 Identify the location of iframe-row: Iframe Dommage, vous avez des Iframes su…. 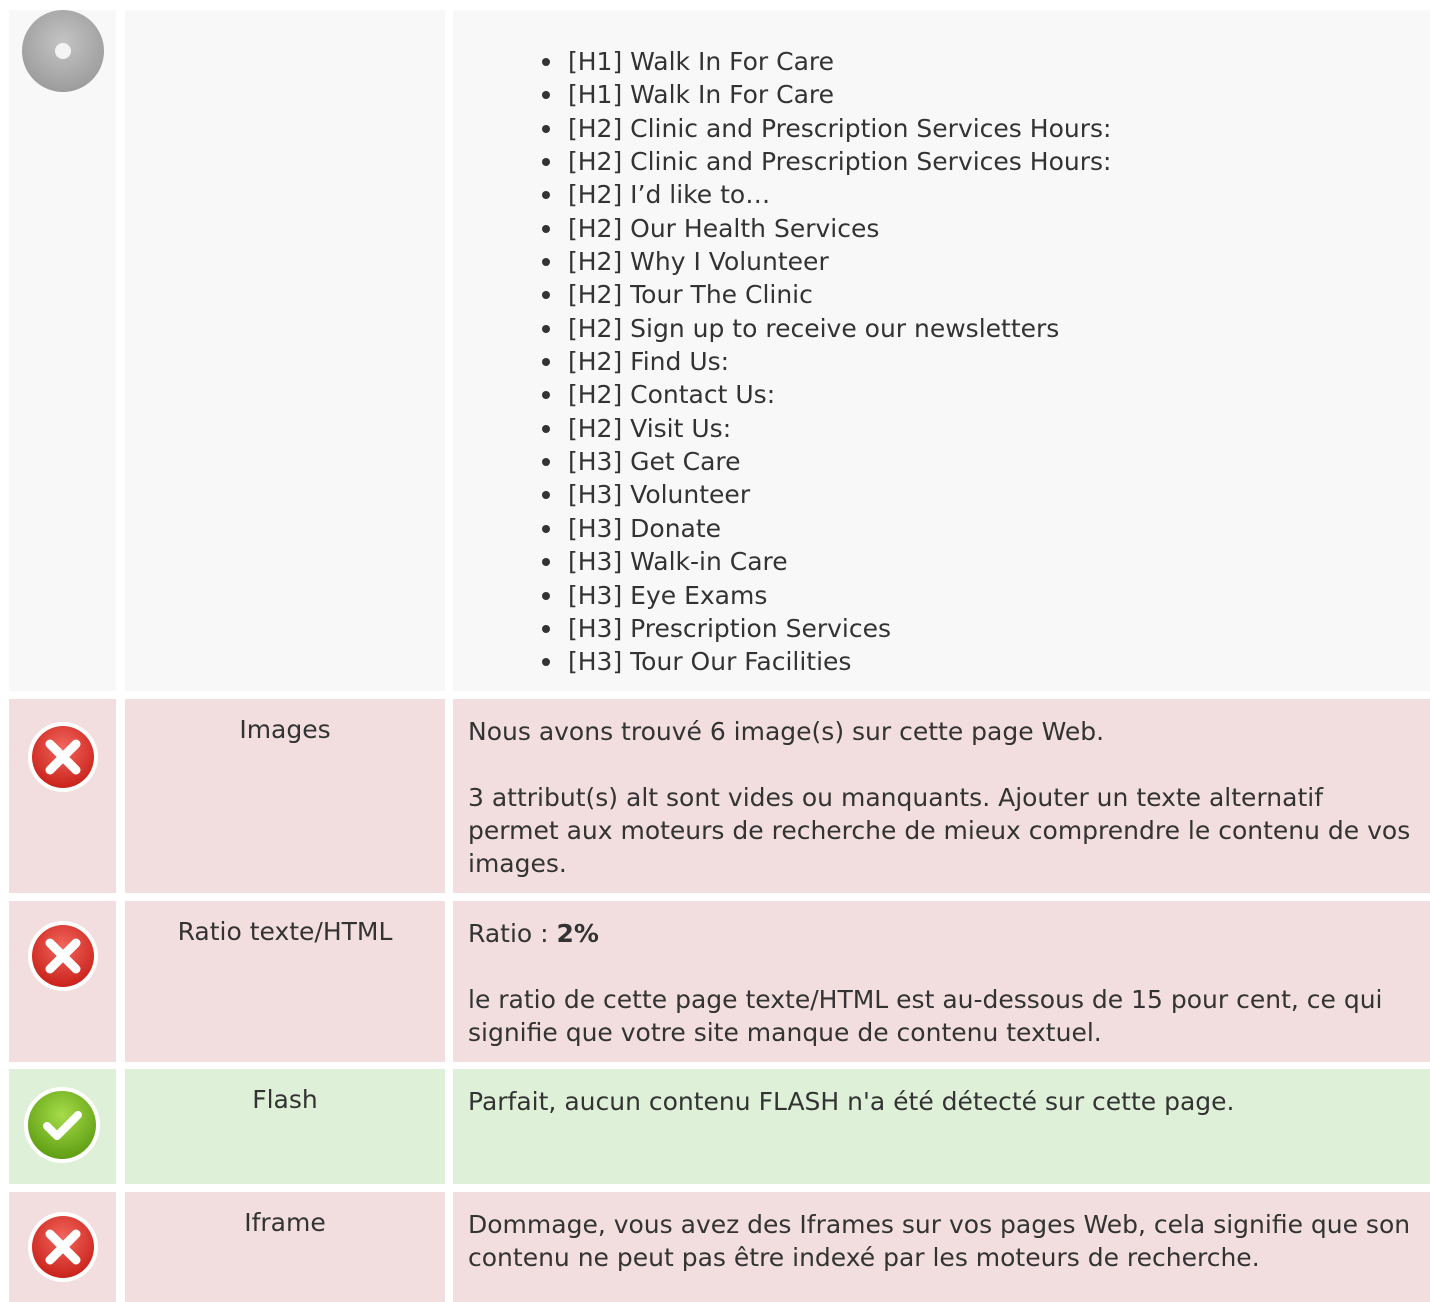
(719, 1247).